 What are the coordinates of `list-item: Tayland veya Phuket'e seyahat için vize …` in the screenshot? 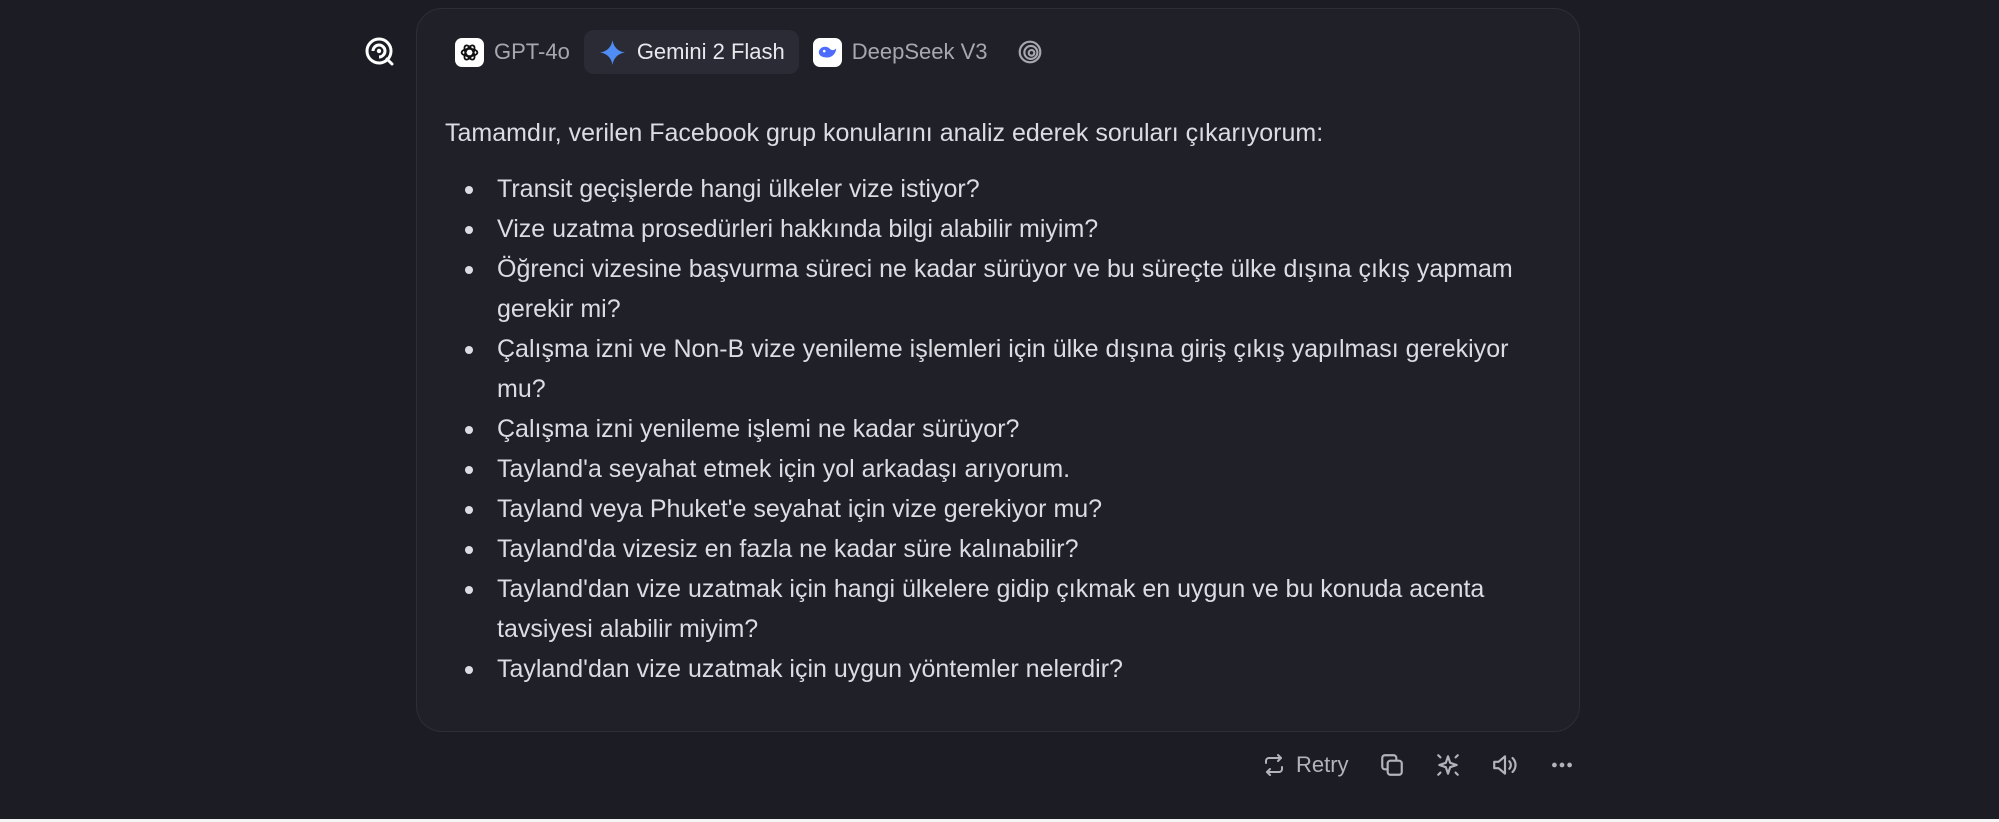 It's located at (992, 509).